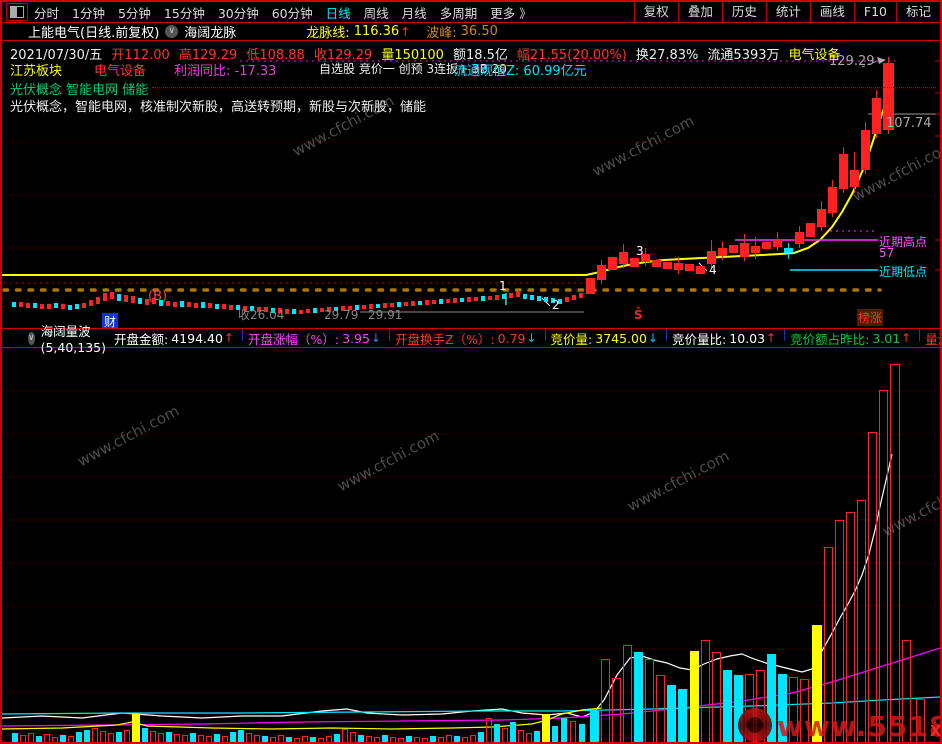 The height and width of the screenshot is (744, 942). I want to click on sub-field-0: 开盘金额: 4194.40 ↑, so click(174, 338).